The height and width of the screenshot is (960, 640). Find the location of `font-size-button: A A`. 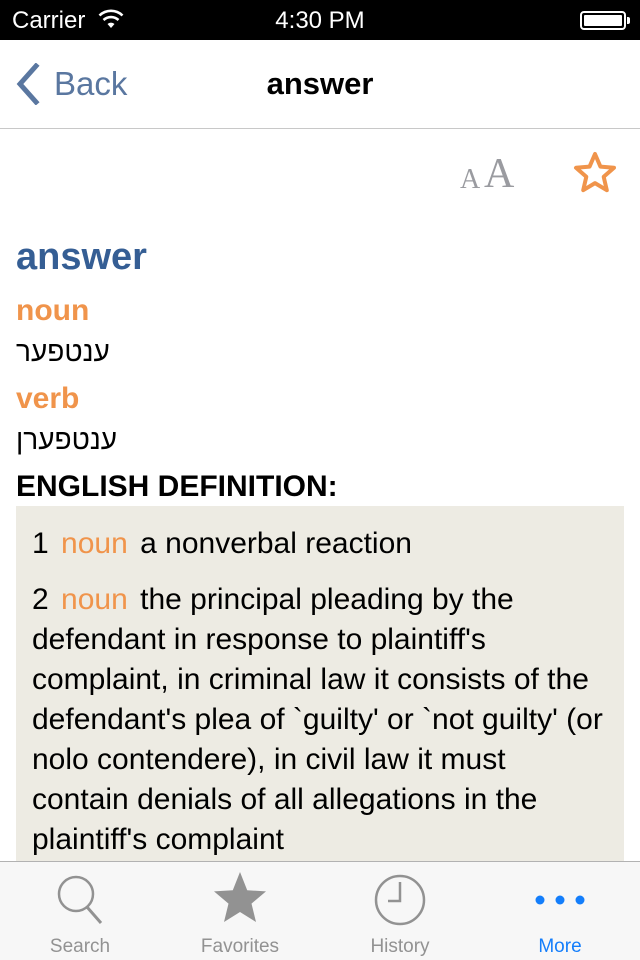

font-size-button: A A is located at coordinates (489, 174).